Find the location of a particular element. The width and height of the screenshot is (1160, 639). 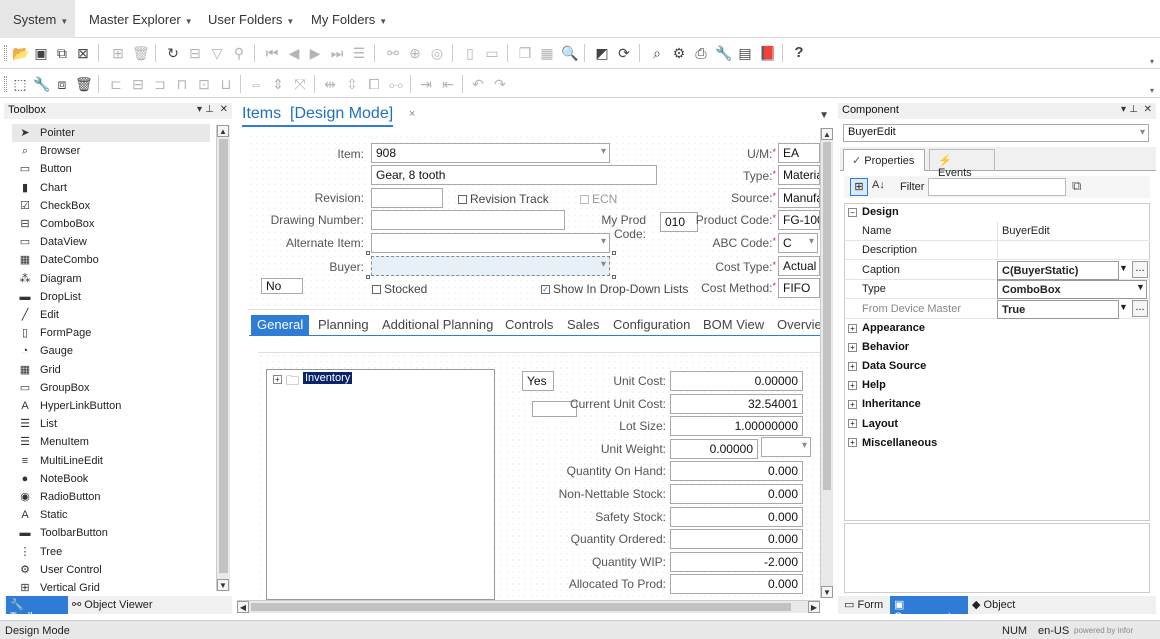

send-back-icon: ⧟ is located at coordinates (396, 84).